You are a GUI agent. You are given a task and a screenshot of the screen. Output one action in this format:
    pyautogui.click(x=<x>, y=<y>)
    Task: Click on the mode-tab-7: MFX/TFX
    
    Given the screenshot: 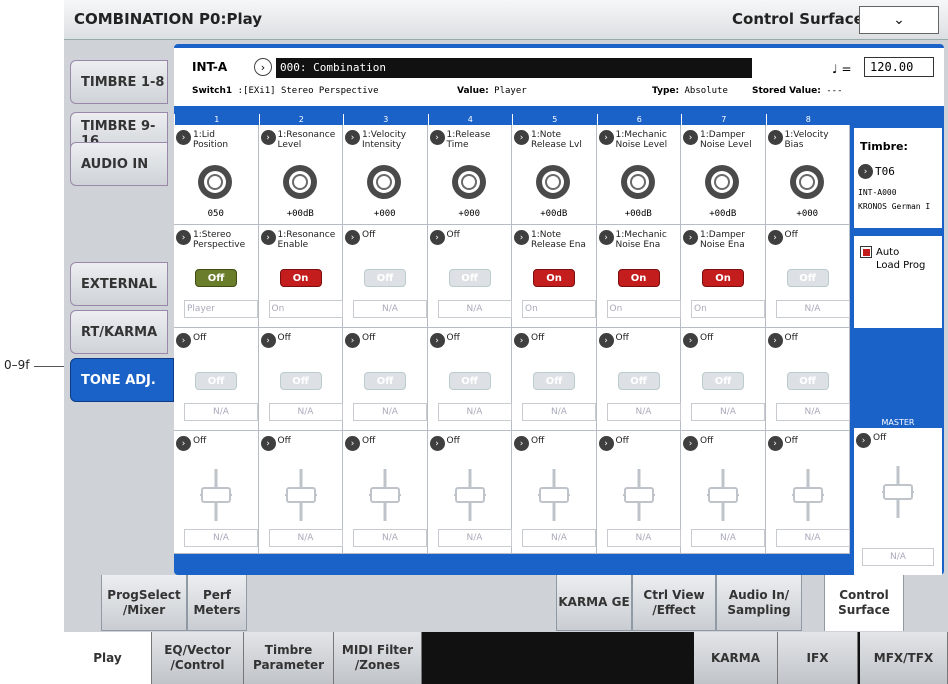 What is the action you would take?
    pyautogui.click(x=904, y=658)
    